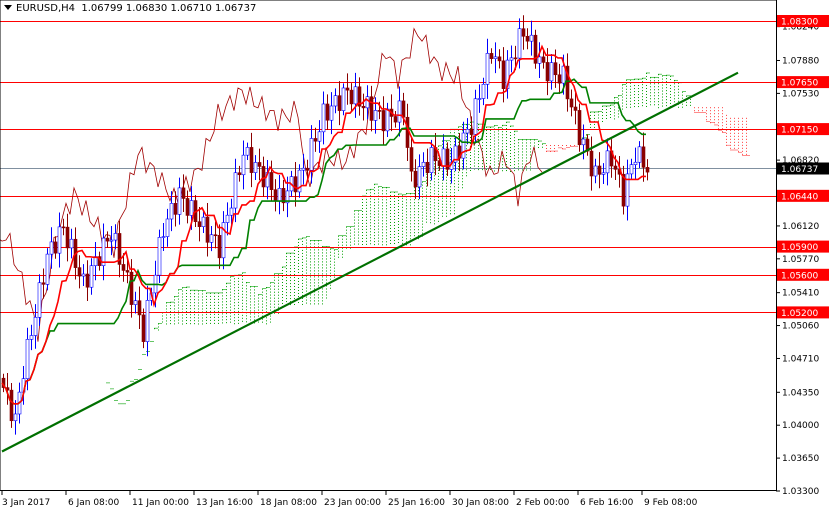 The image size is (829, 510). I want to click on y-tick-label: 1.05770, so click(800, 260).